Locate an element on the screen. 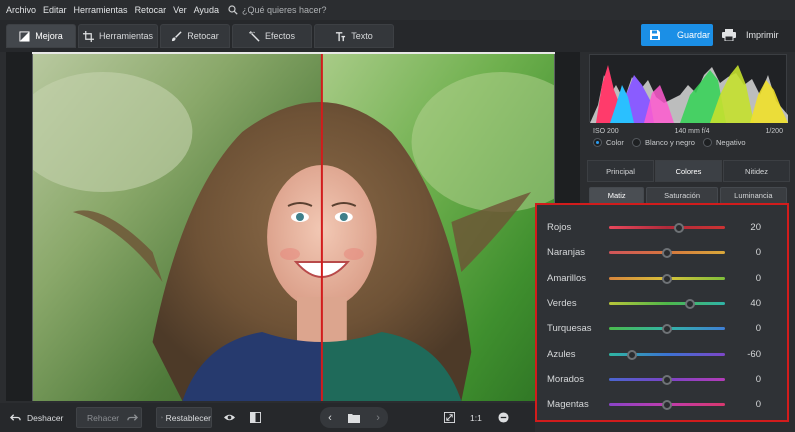 The image size is (795, 432). histogram-chart is located at coordinates (689, 94).